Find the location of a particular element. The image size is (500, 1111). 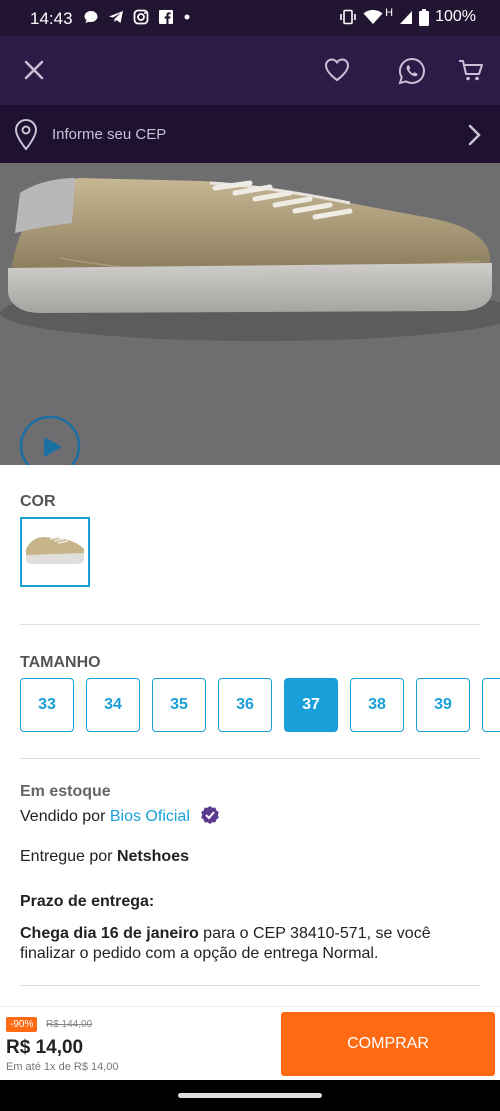

cep-bar: Informe seu CEP is located at coordinates (250, 134).